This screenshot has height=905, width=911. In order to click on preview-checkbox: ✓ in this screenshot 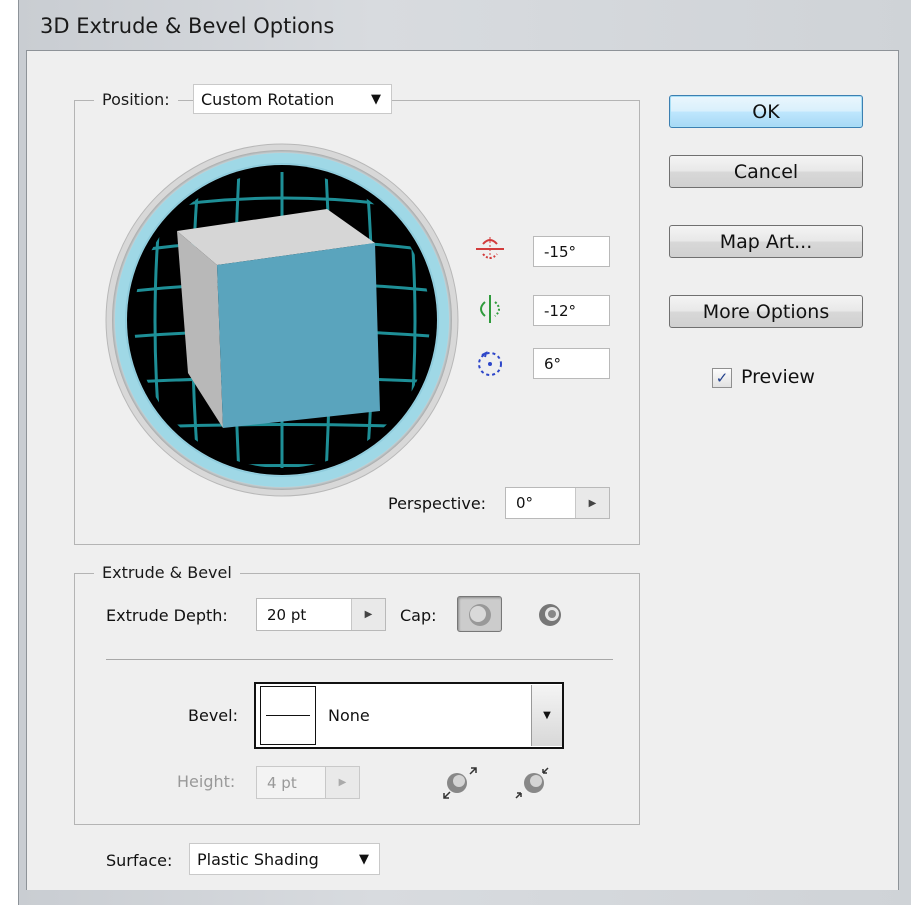, I will do `click(722, 378)`.